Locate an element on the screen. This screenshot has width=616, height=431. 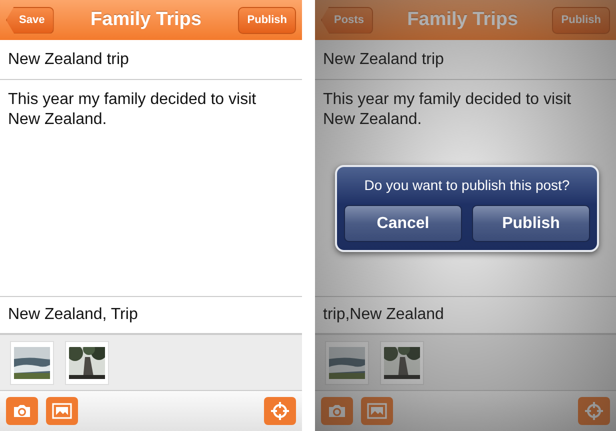
cancel-button: Cancel is located at coordinates (403, 223).